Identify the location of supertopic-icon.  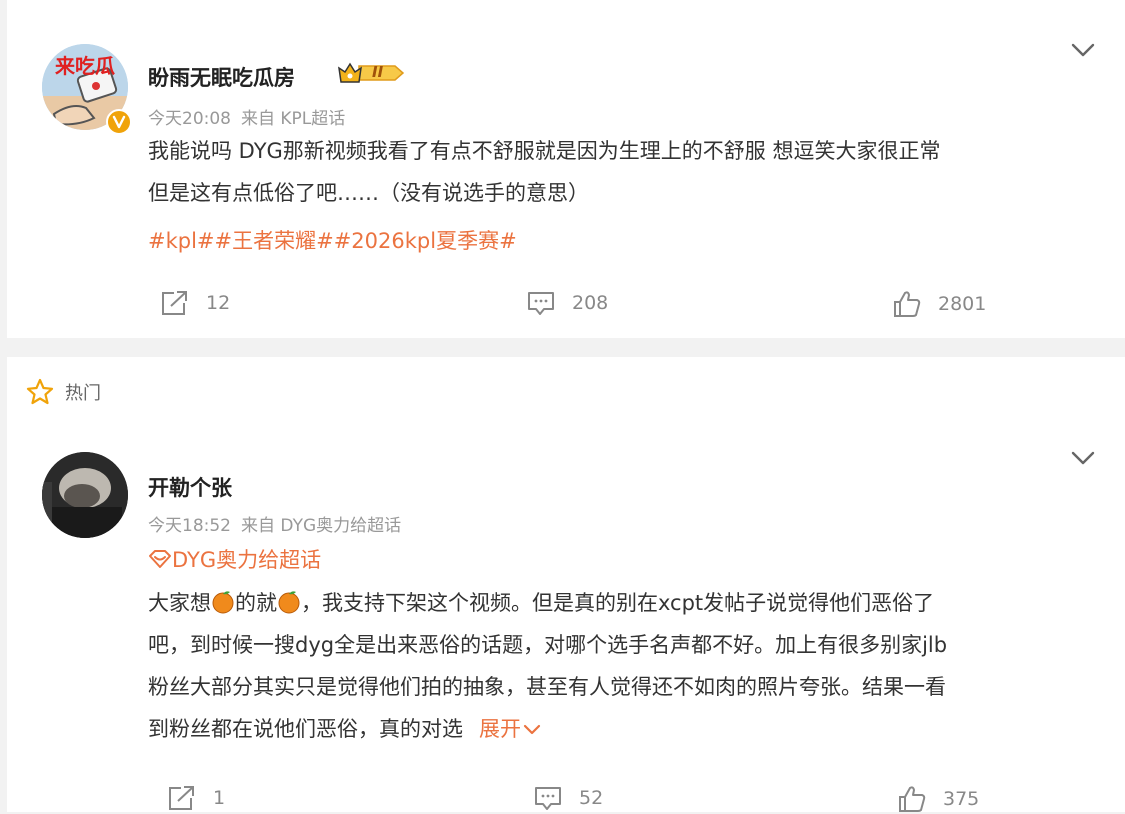
(160, 559).